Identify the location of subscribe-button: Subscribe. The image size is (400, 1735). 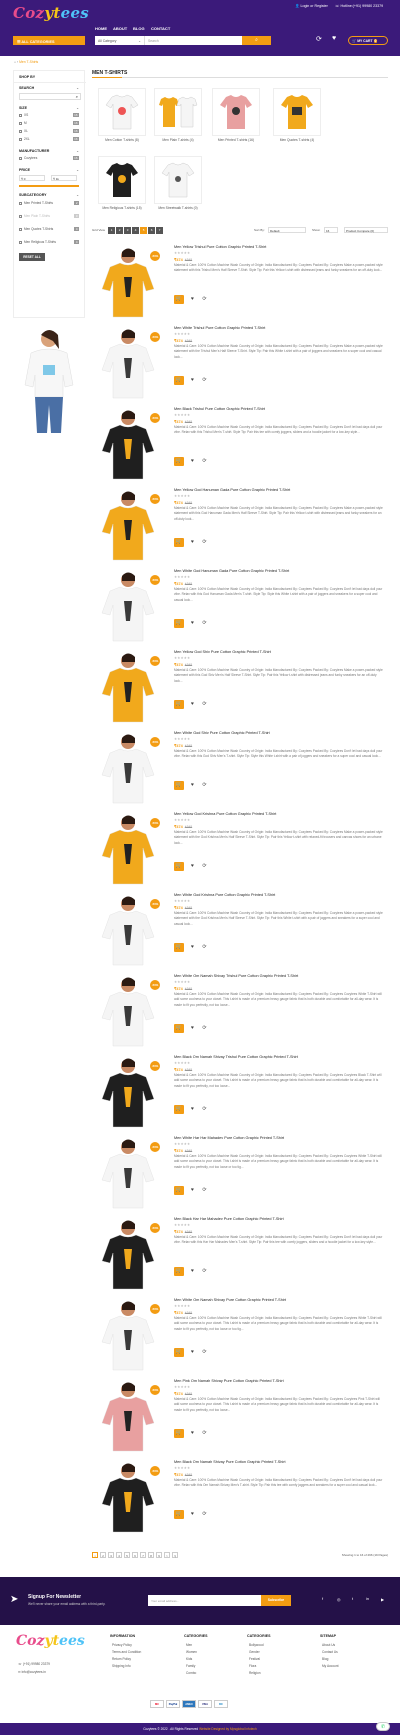
(276, 1600).